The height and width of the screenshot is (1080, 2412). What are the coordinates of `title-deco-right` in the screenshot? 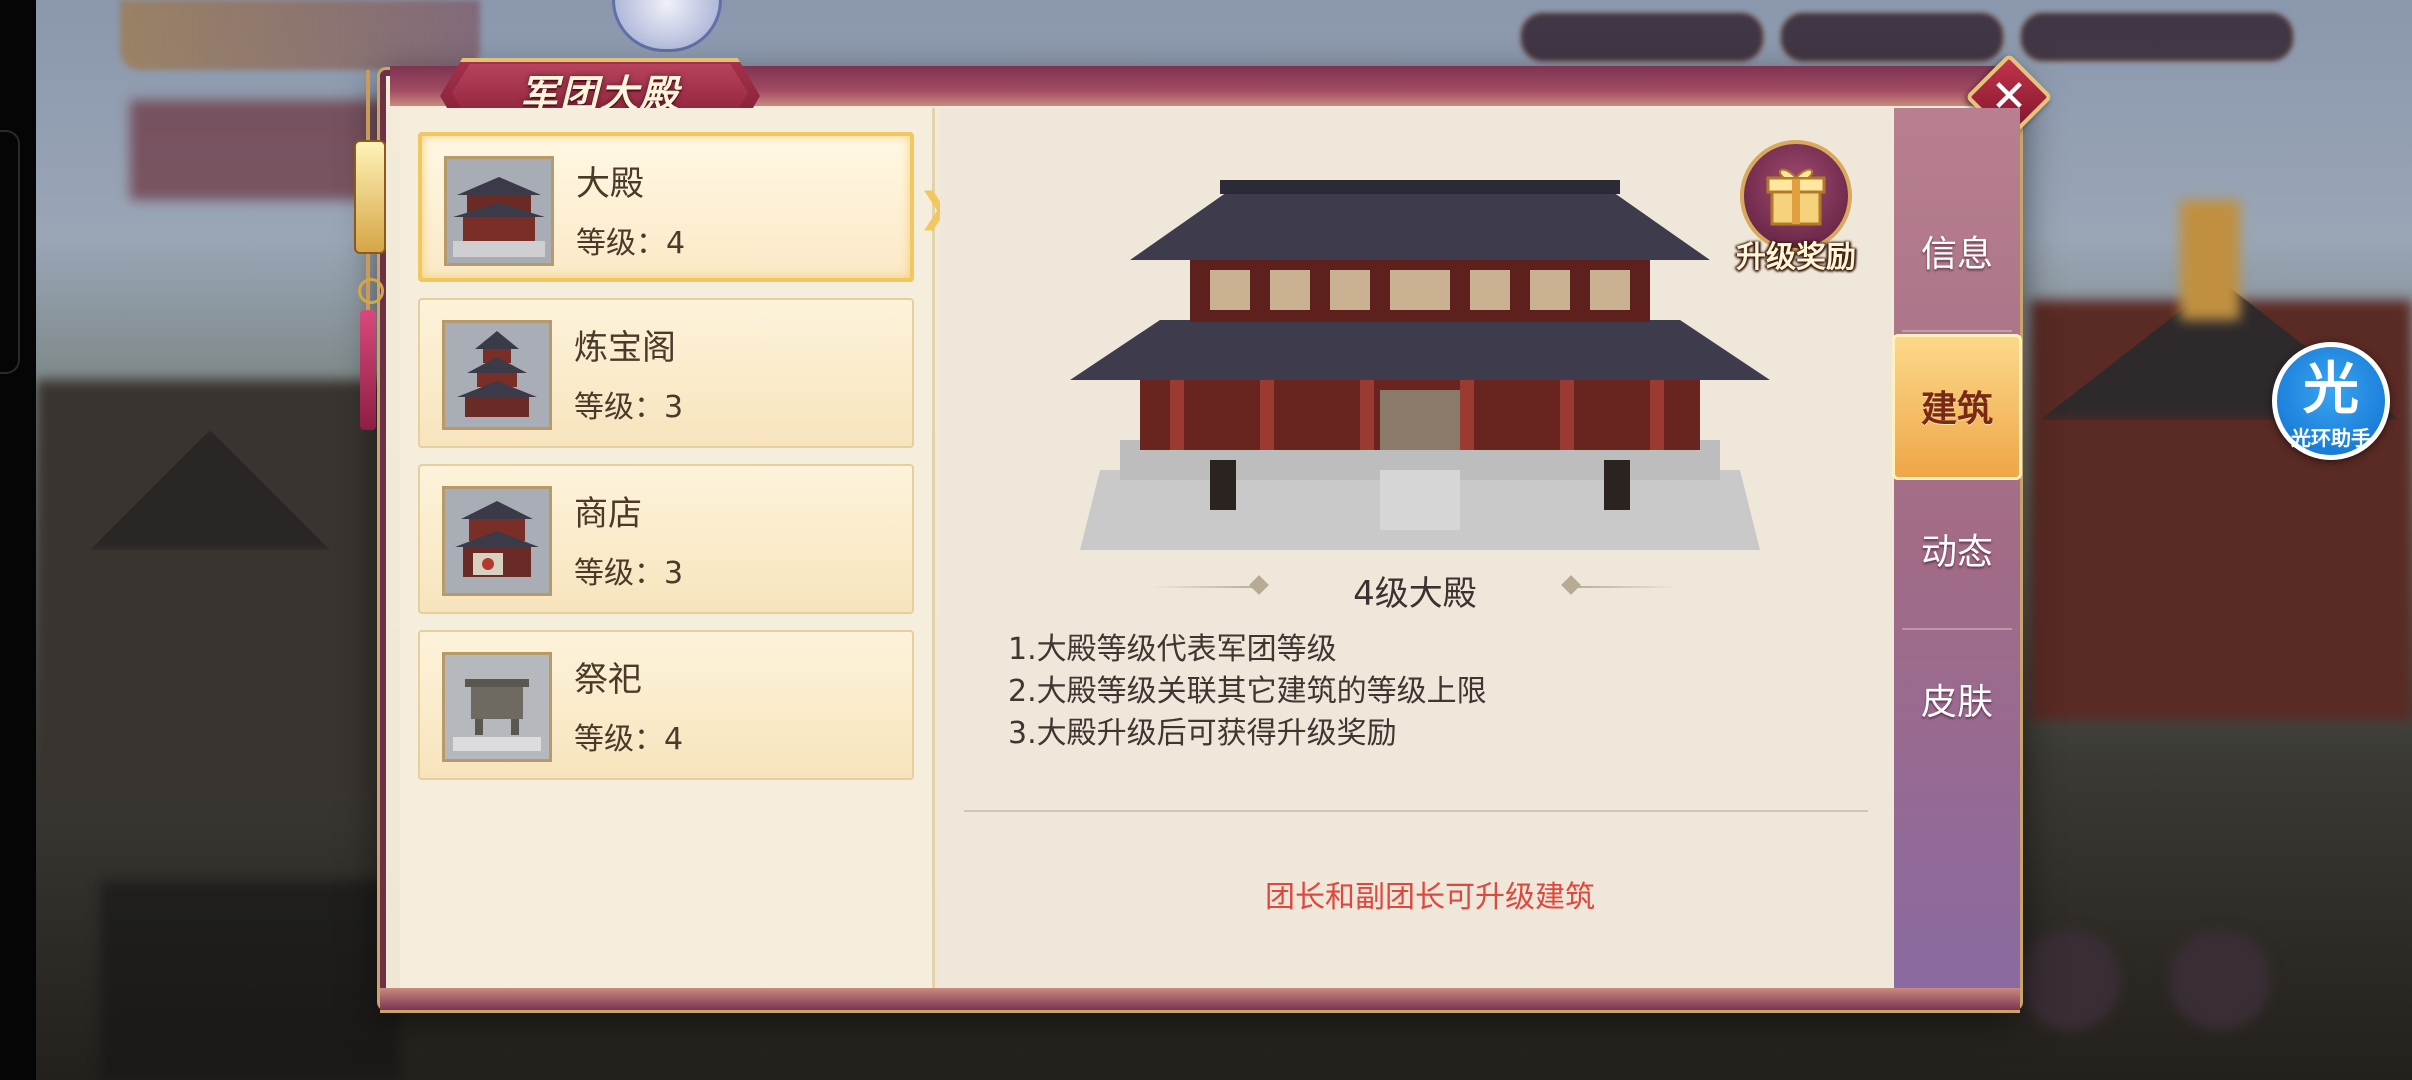 It's located at (1625, 587).